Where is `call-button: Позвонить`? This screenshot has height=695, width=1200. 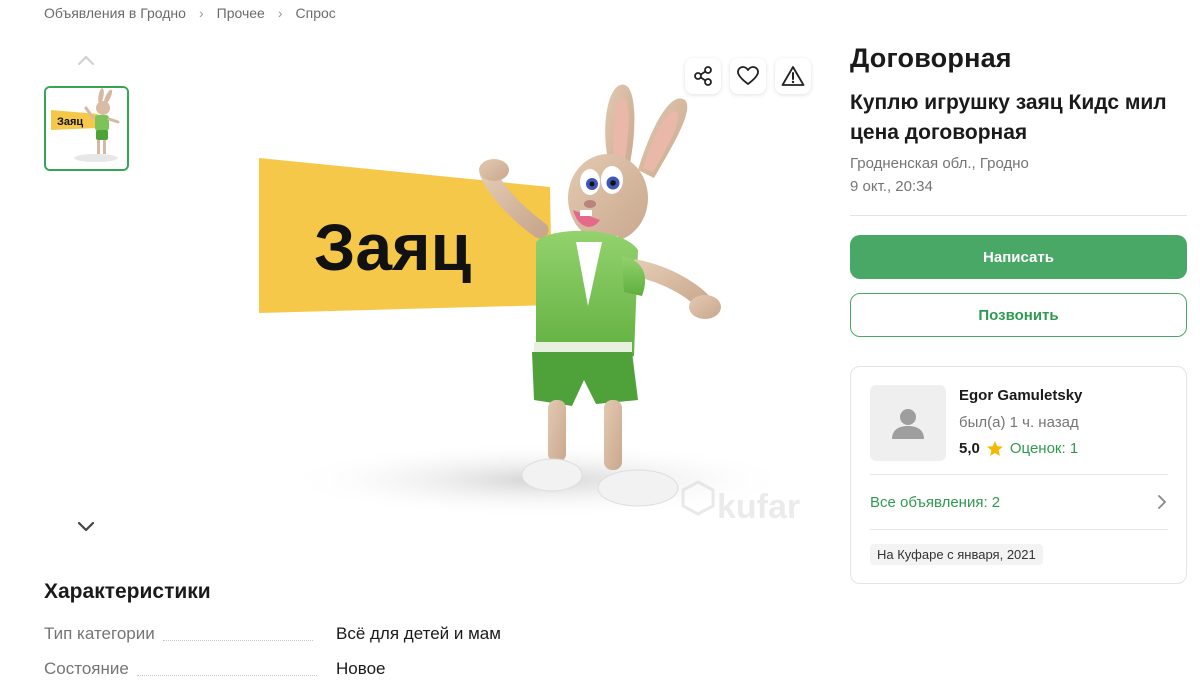
call-button: Позвонить is located at coordinates (1018, 315).